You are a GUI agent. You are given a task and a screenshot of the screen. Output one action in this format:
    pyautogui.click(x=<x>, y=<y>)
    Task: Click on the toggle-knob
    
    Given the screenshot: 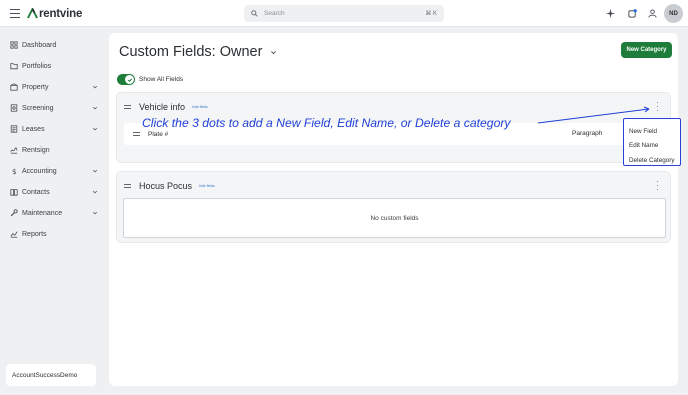 What is the action you would take?
    pyautogui.click(x=129, y=79)
    